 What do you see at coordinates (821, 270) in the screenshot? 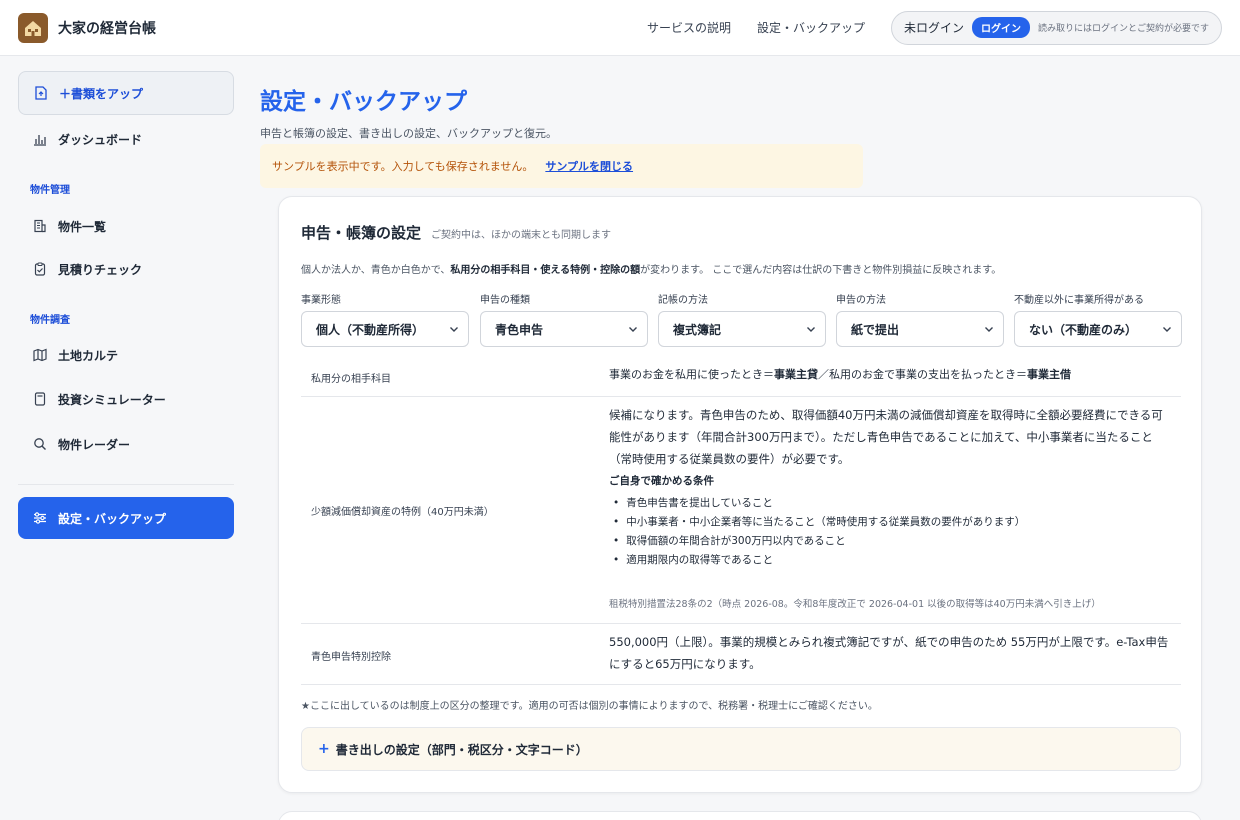
I see `desc-text: が変わります。 ここで選んだ内容は仕訳の下書きと物件別損益に反映されます。` at bounding box center [821, 270].